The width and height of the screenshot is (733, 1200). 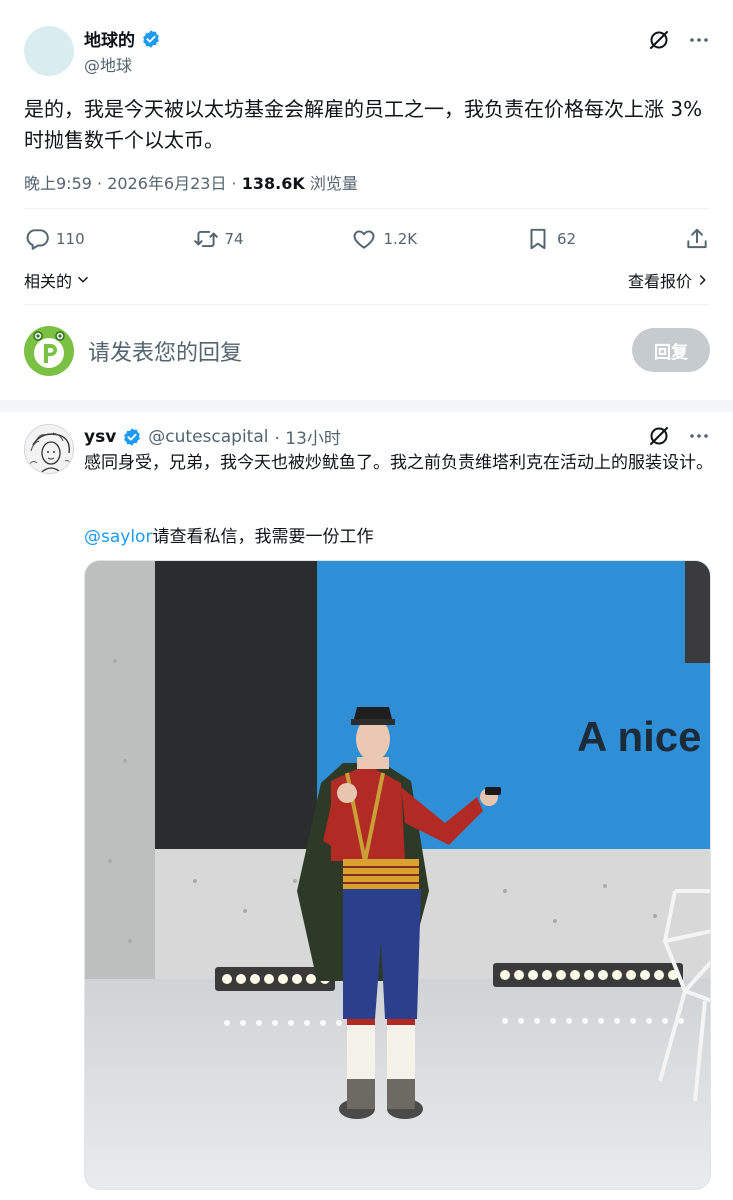 I want to click on view-quotes-label: 查看报价, so click(x=659, y=281).